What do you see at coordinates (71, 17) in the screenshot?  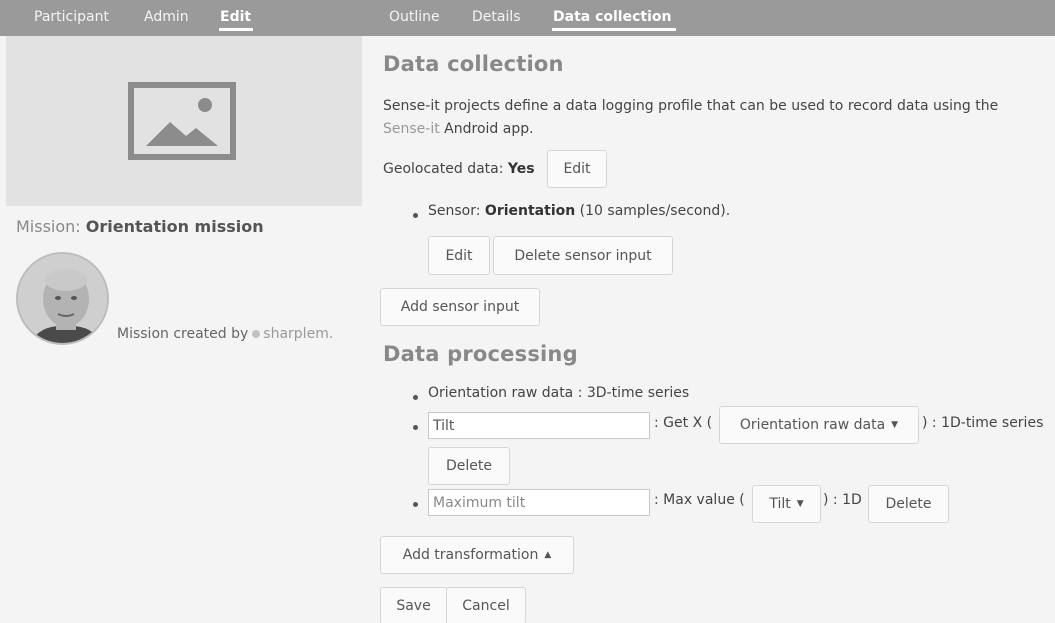 I see `nav-participant: Participant` at bounding box center [71, 17].